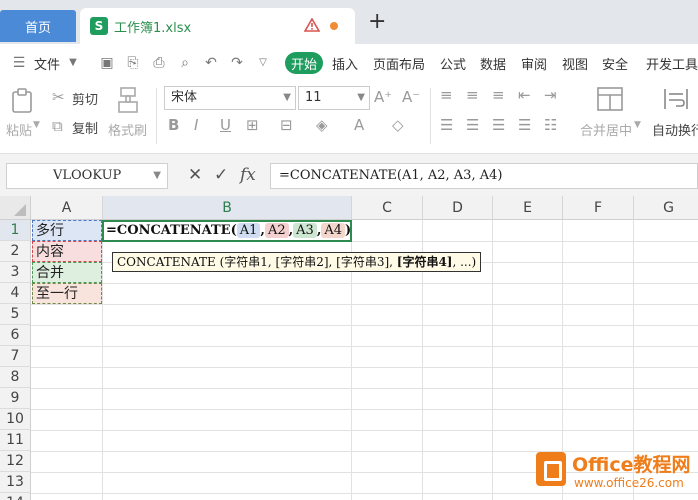 Image resolution: width=698 pixels, height=500 pixels. Describe the element at coordinates (85, 127) in the screenshot. I see `copy-button: 复制` at that location.